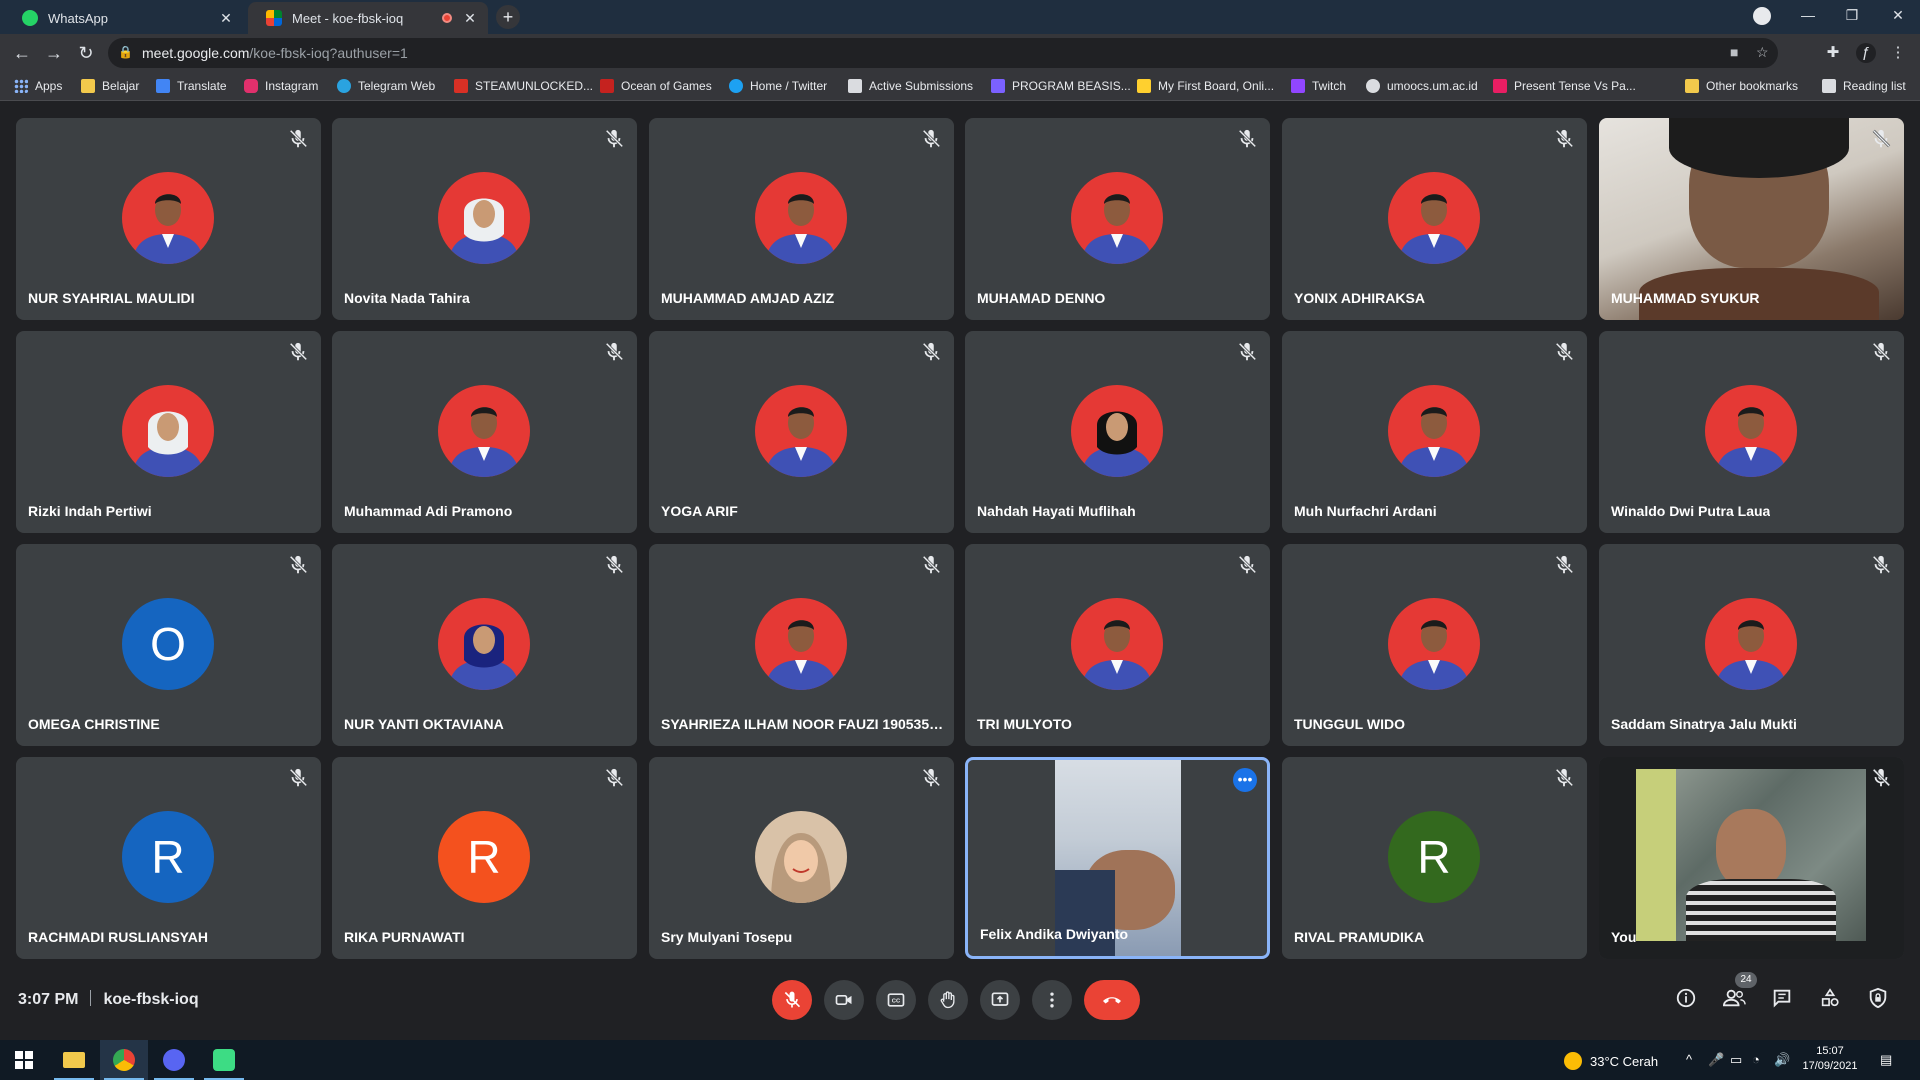 The width and height of the screenshot is (1920, 1080). I want to click on tab-whatsapp: WhatsApp ✕, so click(124, 18).